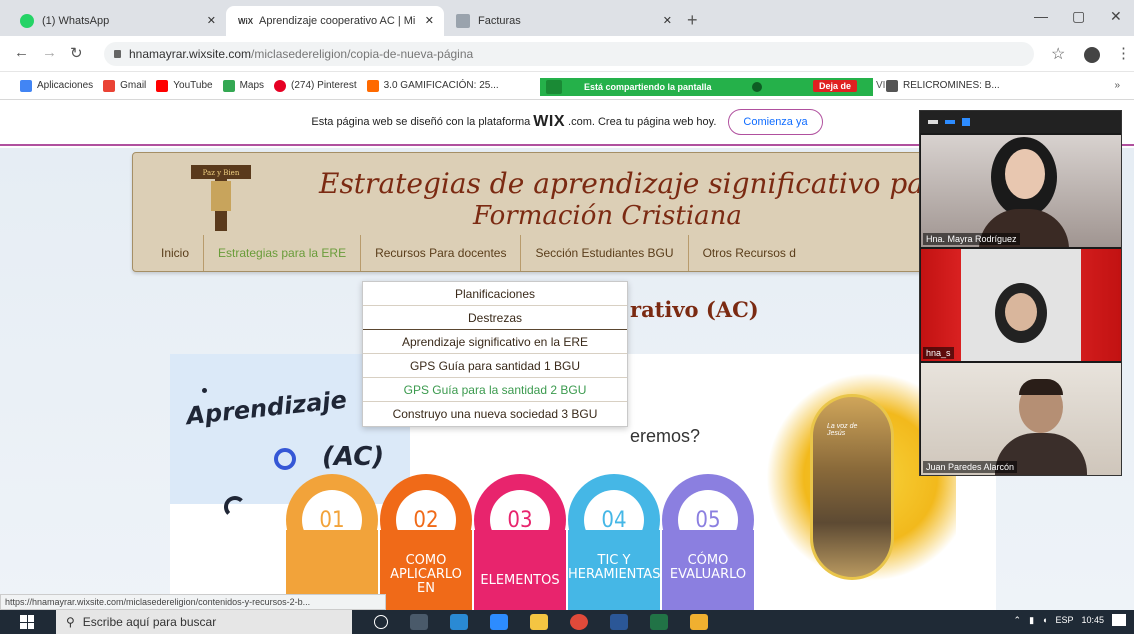 The image size is (1134, 634). What do you see at coordinates (692, 20) in the screenshot?
I see `new-tab-button: +` at bounding box center [692, 20].